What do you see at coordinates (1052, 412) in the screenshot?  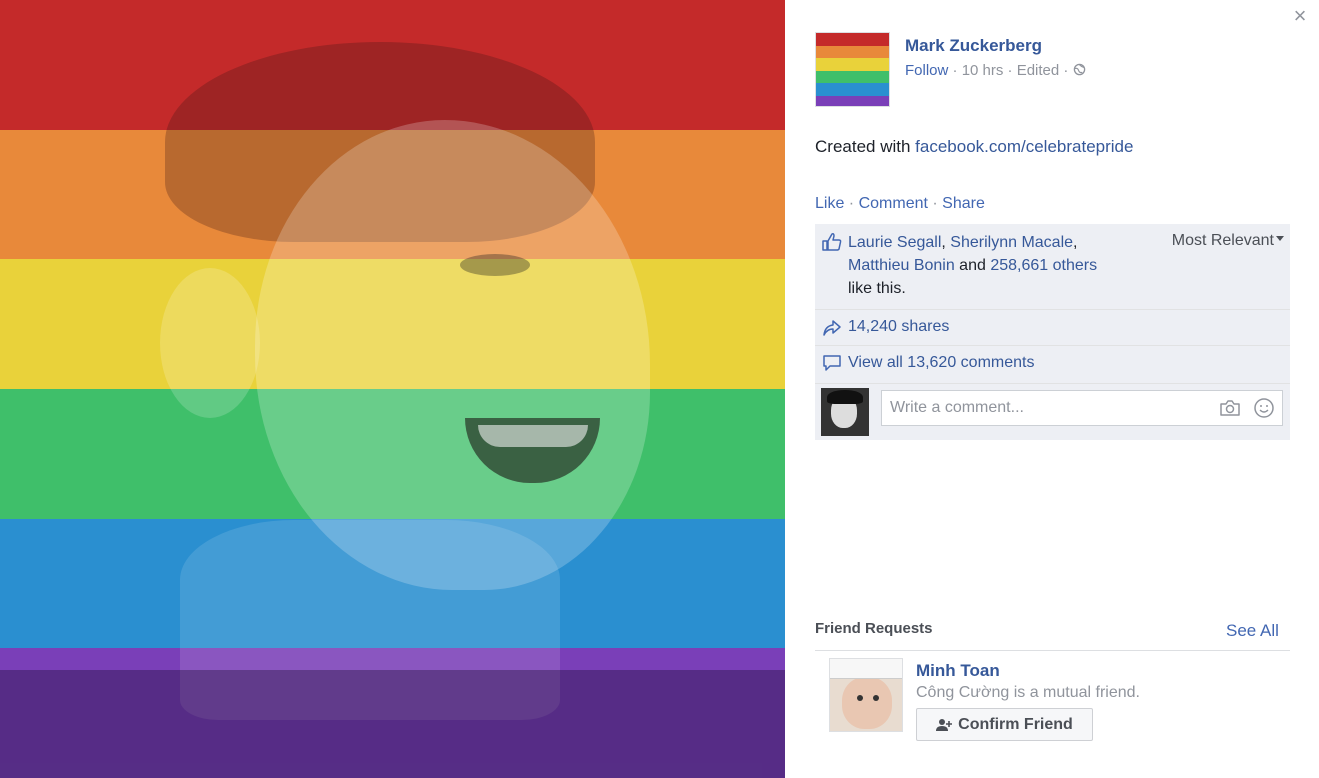 I see `comment-composer` at bounding box center [1052, 412].